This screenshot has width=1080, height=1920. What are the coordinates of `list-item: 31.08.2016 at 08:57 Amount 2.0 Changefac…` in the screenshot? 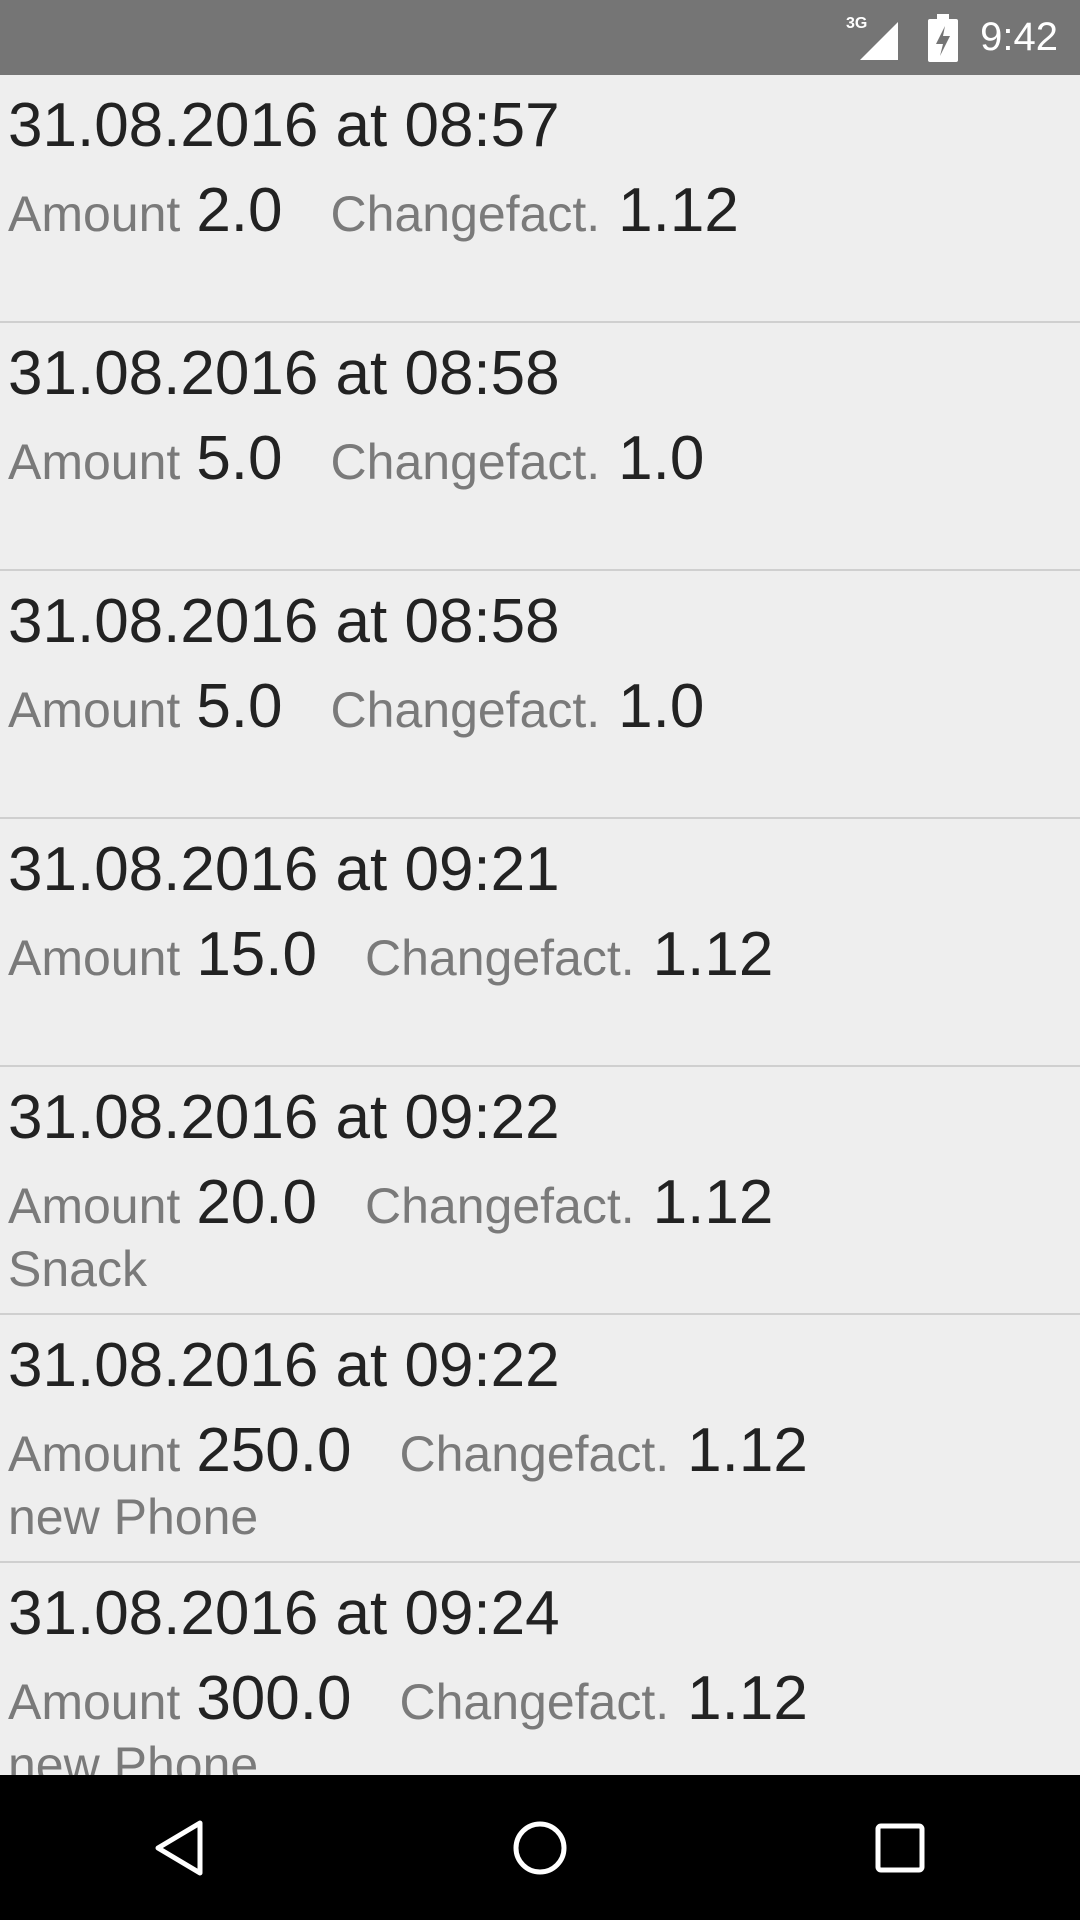 It's located at (540, 199).